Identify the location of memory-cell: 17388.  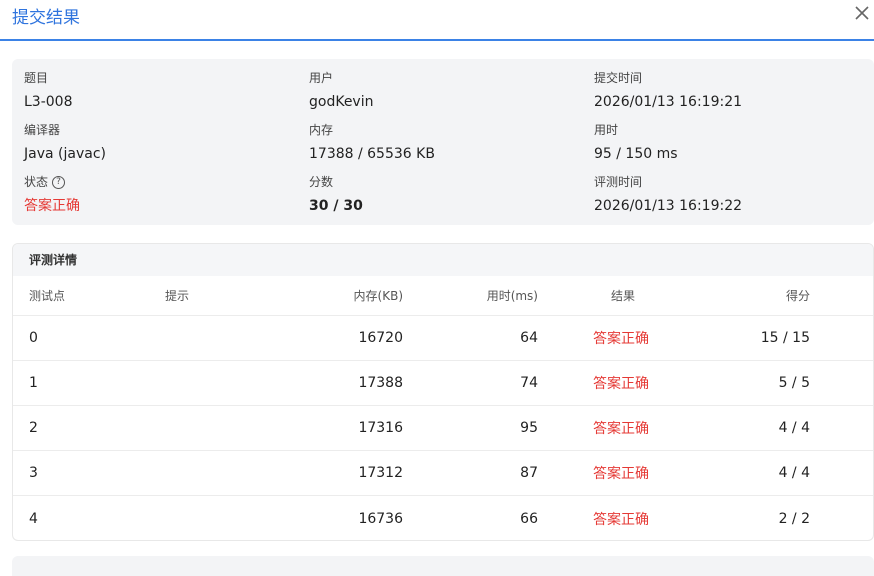
(380, 383).